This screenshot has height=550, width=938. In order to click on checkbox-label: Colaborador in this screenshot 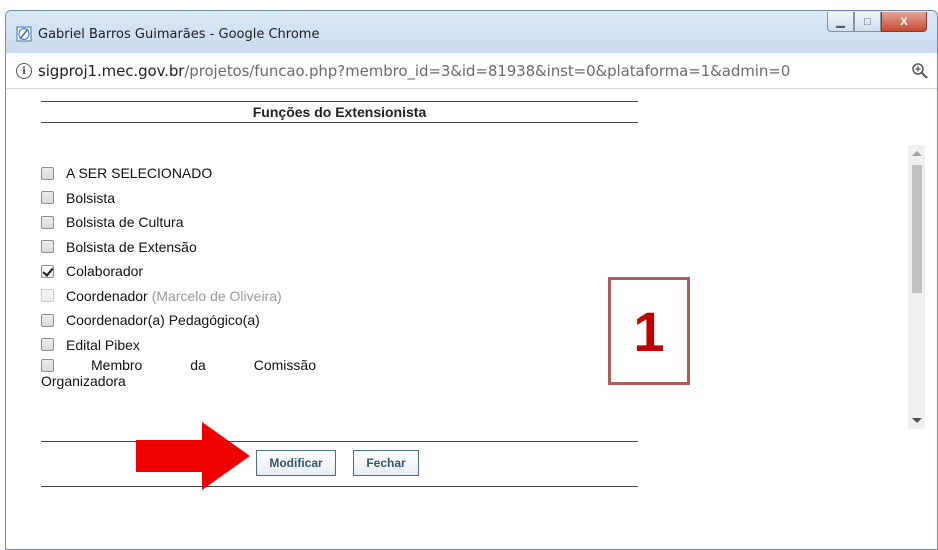, I will do `click(105, 271)`.